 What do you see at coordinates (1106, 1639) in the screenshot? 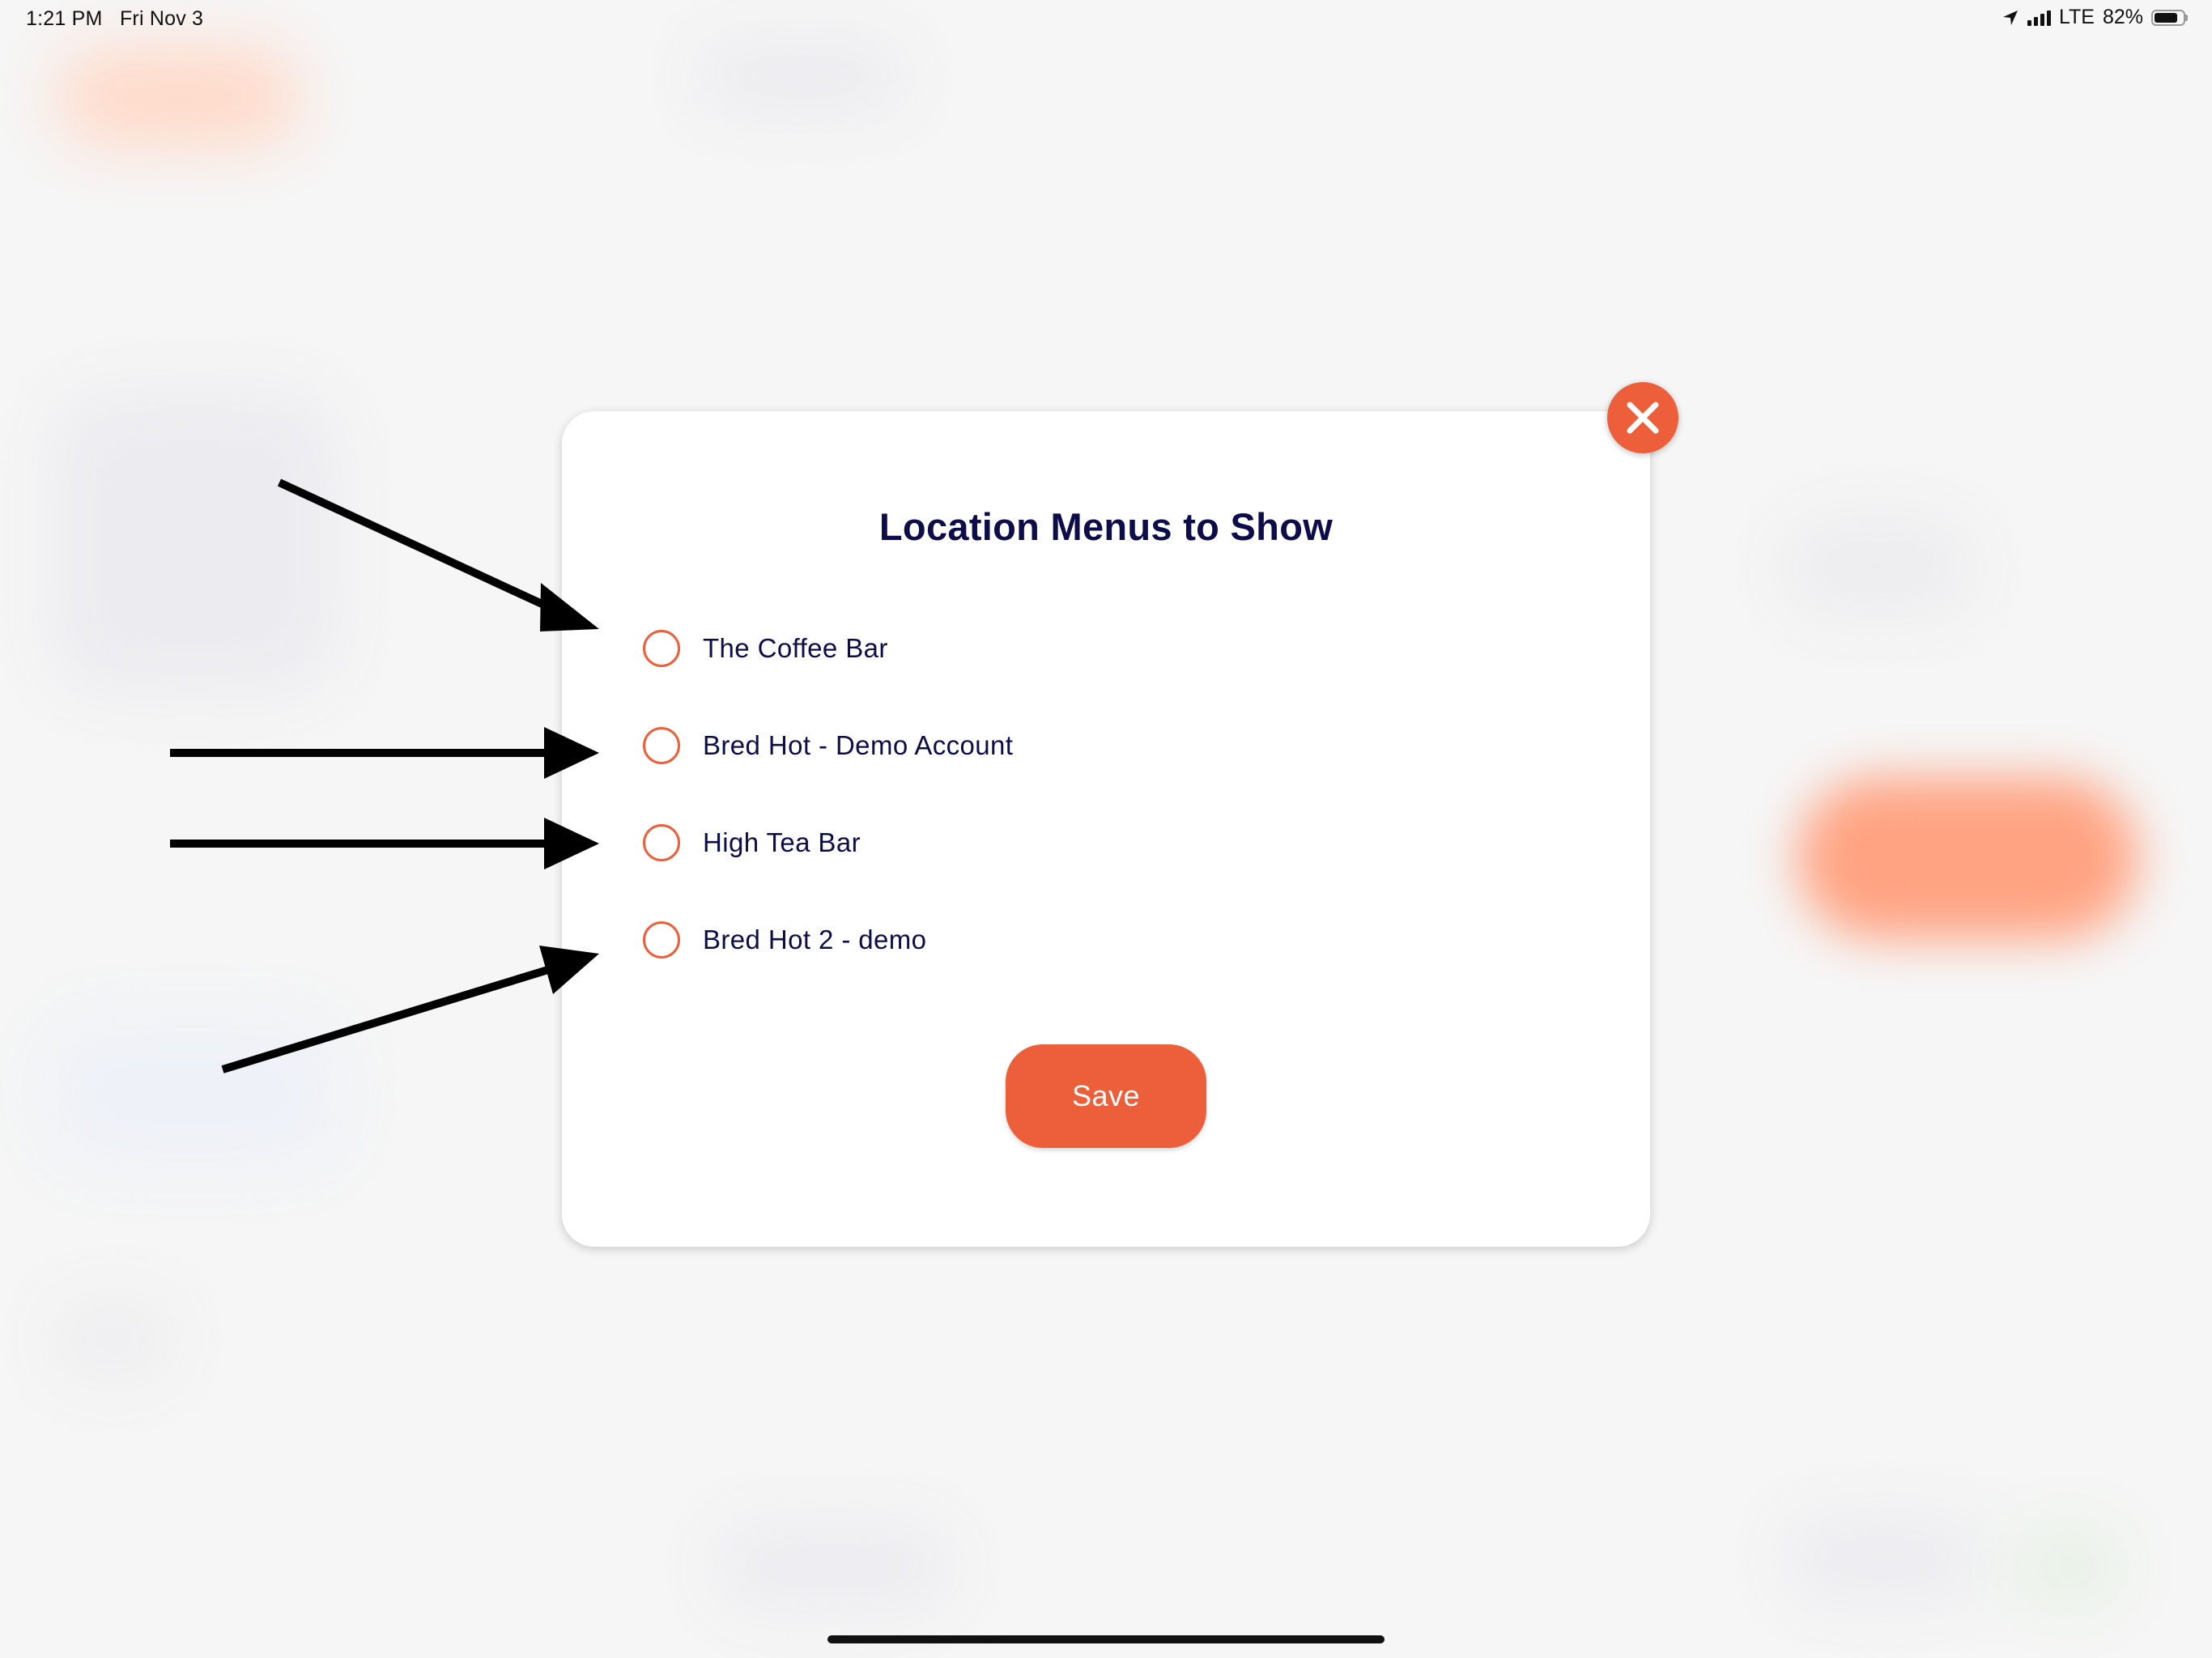
I see `home-indicator` at bounding box center [1106, 1639].